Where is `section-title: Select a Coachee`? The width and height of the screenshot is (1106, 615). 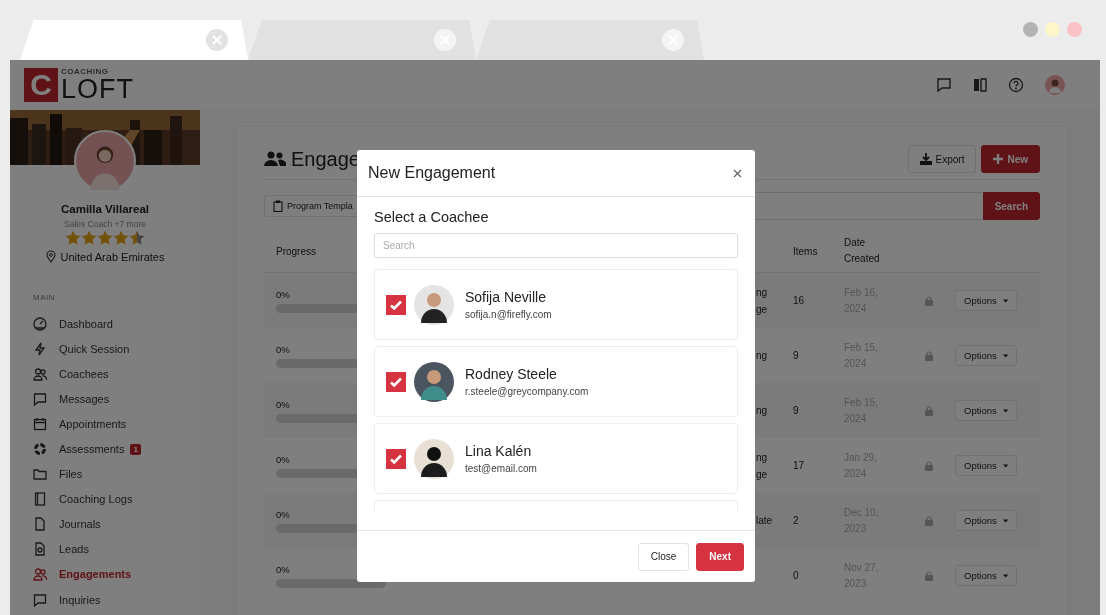 section-title: Select a Coachee is located at coordinates (432, 217).